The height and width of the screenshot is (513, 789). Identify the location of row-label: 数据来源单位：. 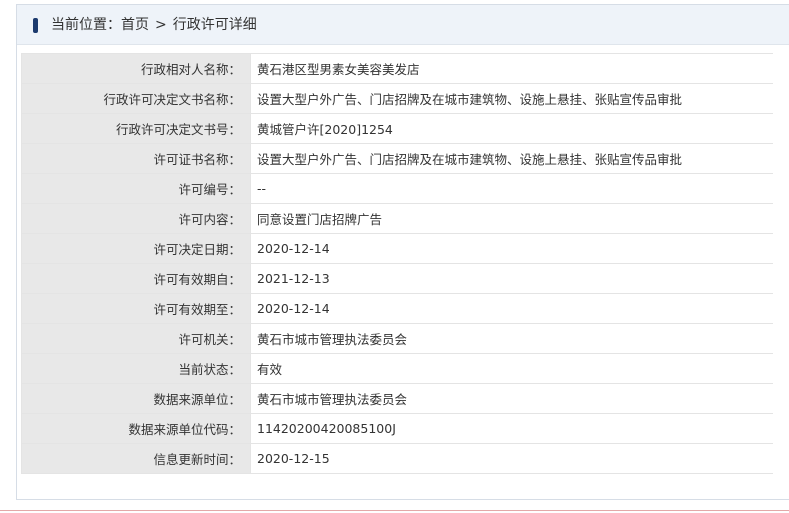
(136, 398).